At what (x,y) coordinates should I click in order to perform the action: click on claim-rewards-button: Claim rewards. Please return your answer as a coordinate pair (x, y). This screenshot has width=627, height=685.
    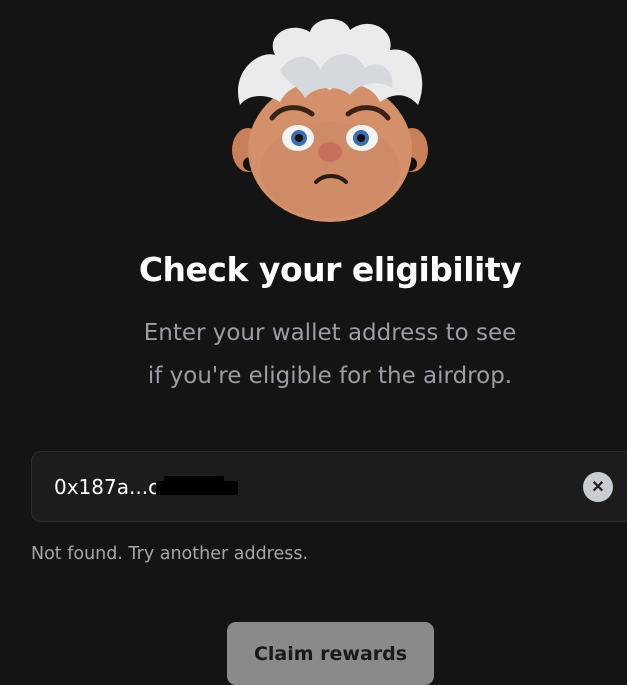
    Looking at the image, I should click on (330, 653).